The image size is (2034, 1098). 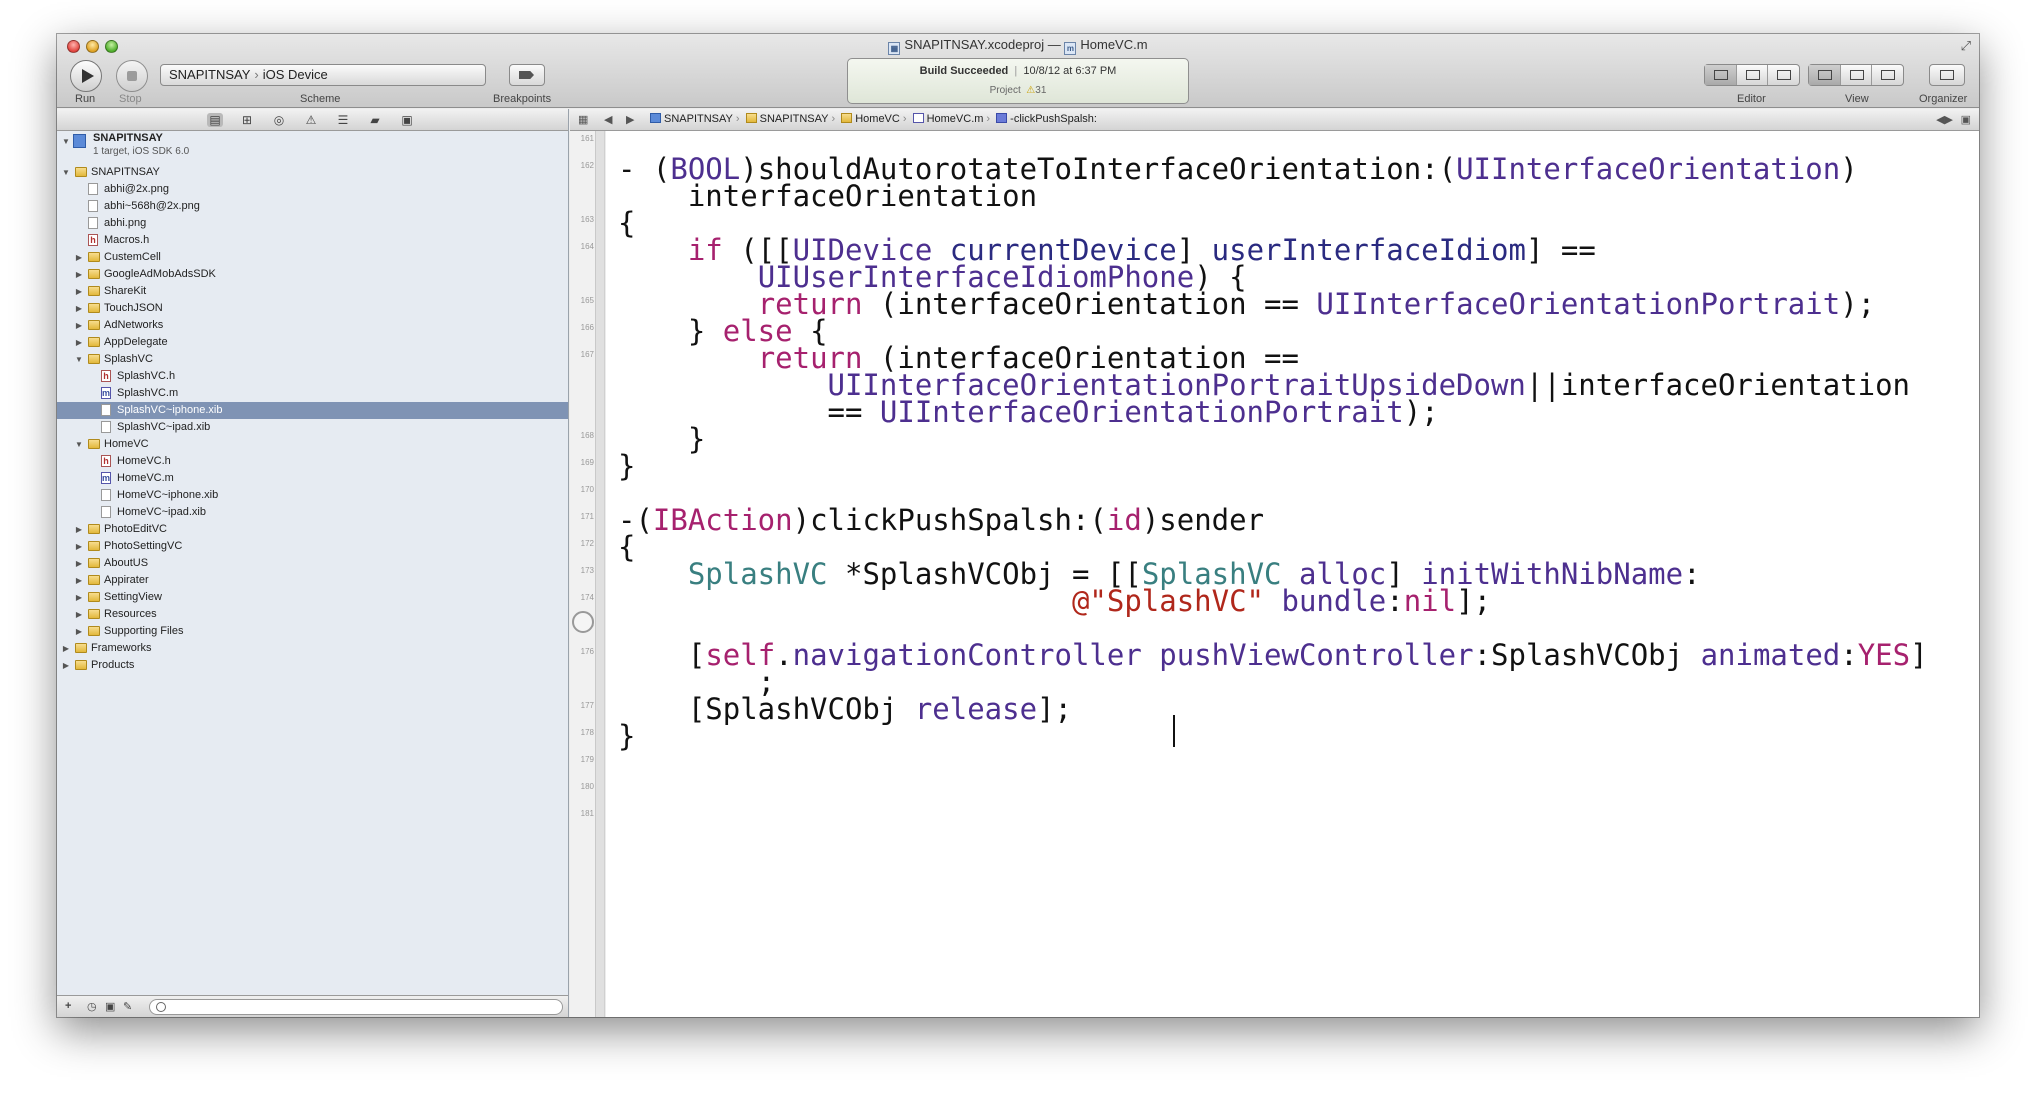 I want to click on log-navigator-icon: ▣, so click(x=407, y=120).